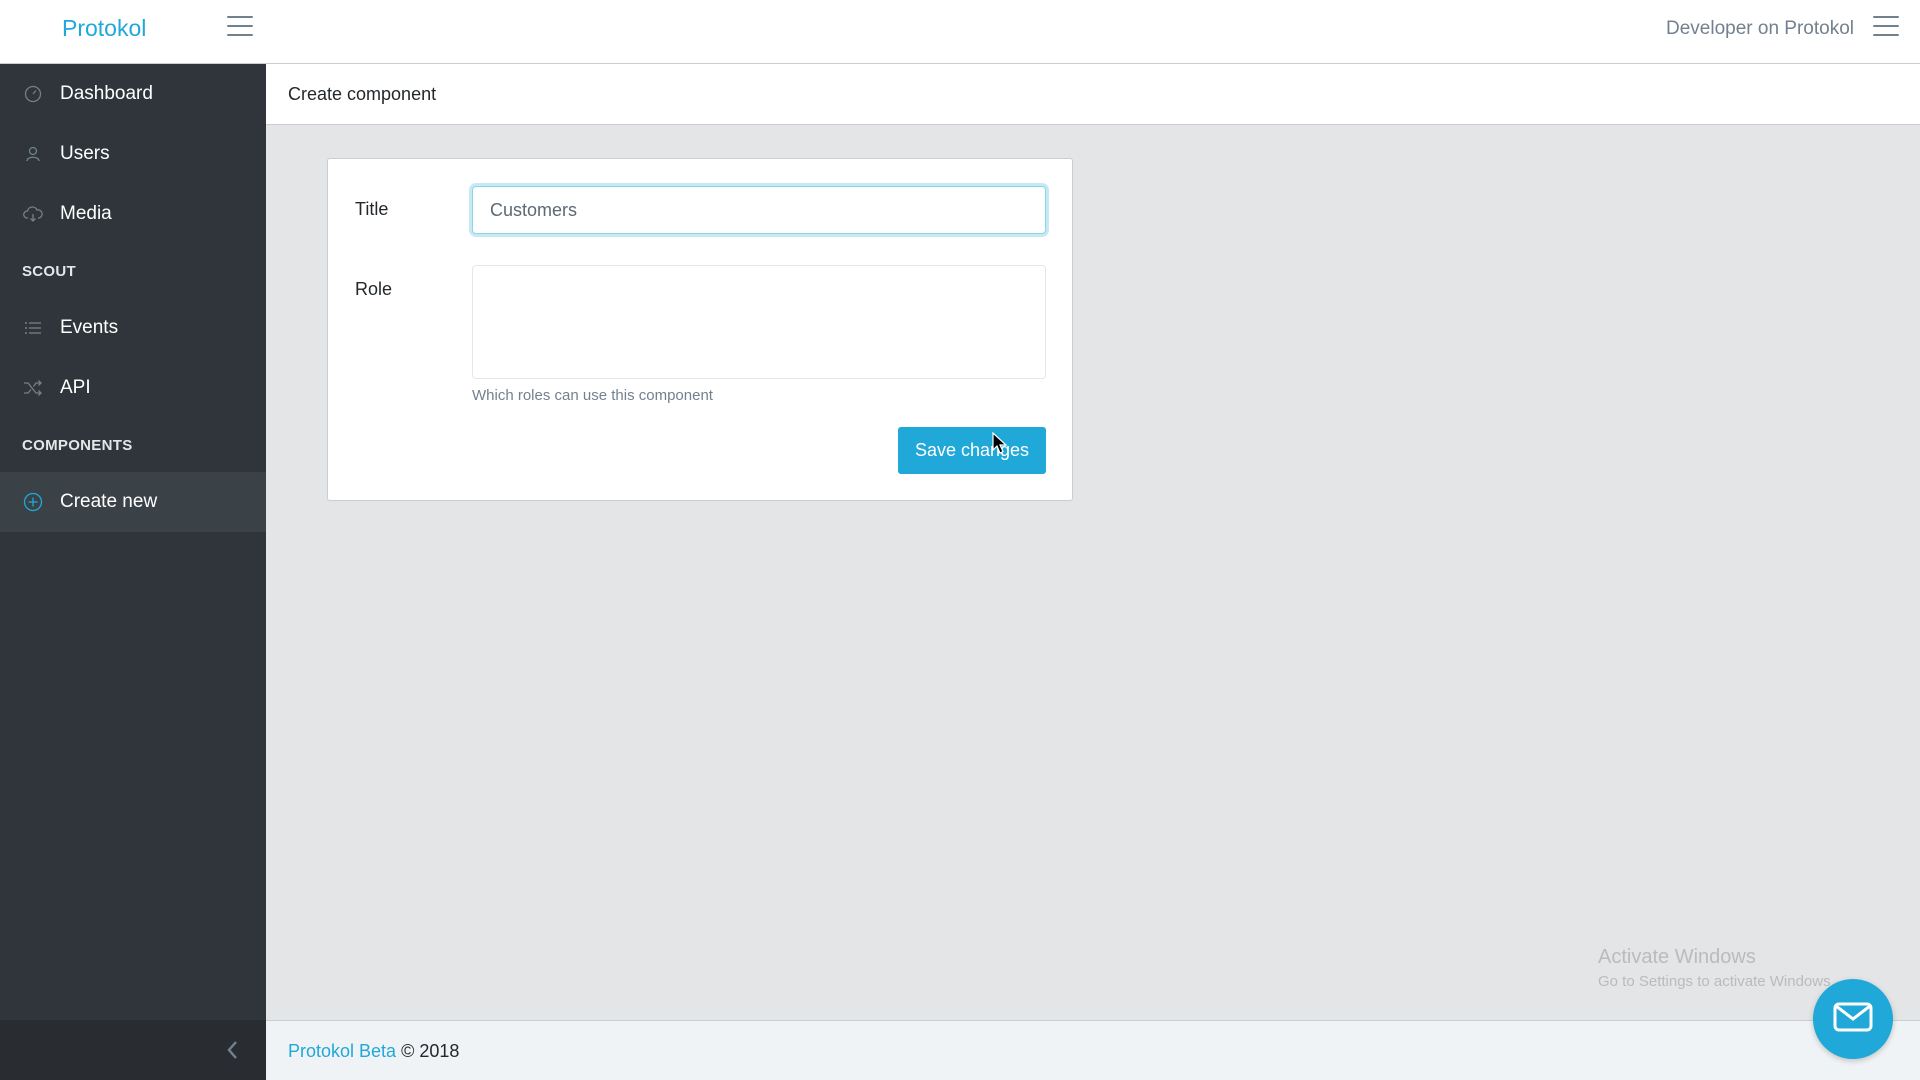 Image resolution: width=1920 pixels, height=1080 pixels. I want to click on nav-section-scout: SCOUT, so click(49, 271).